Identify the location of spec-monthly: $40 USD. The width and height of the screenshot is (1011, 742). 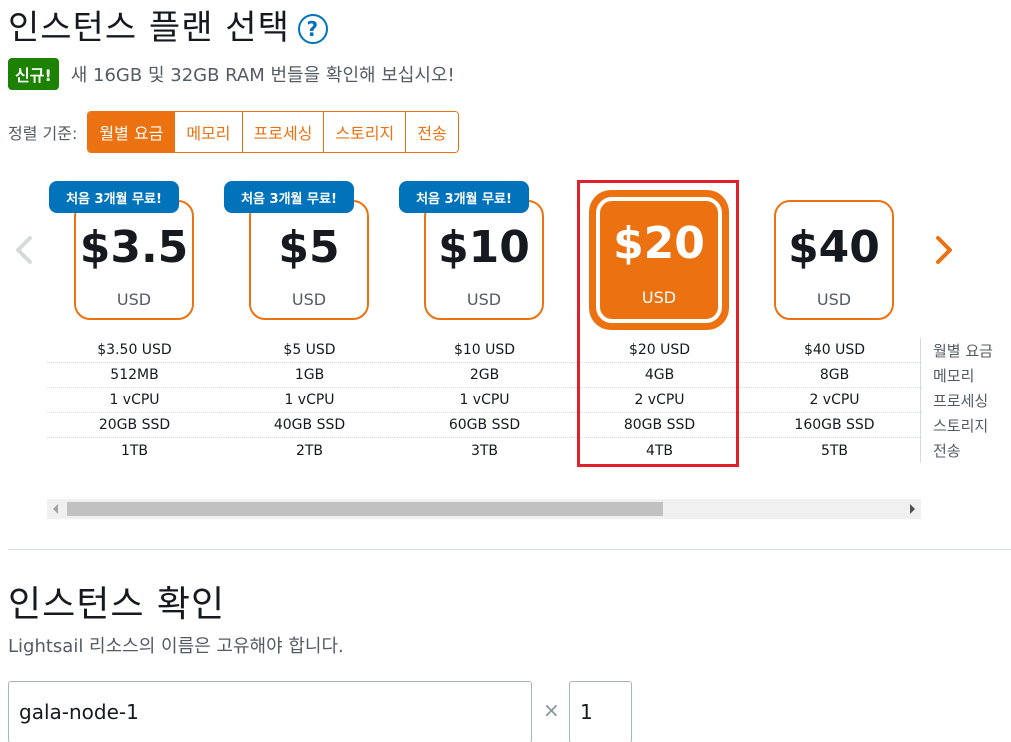
(834, 350).